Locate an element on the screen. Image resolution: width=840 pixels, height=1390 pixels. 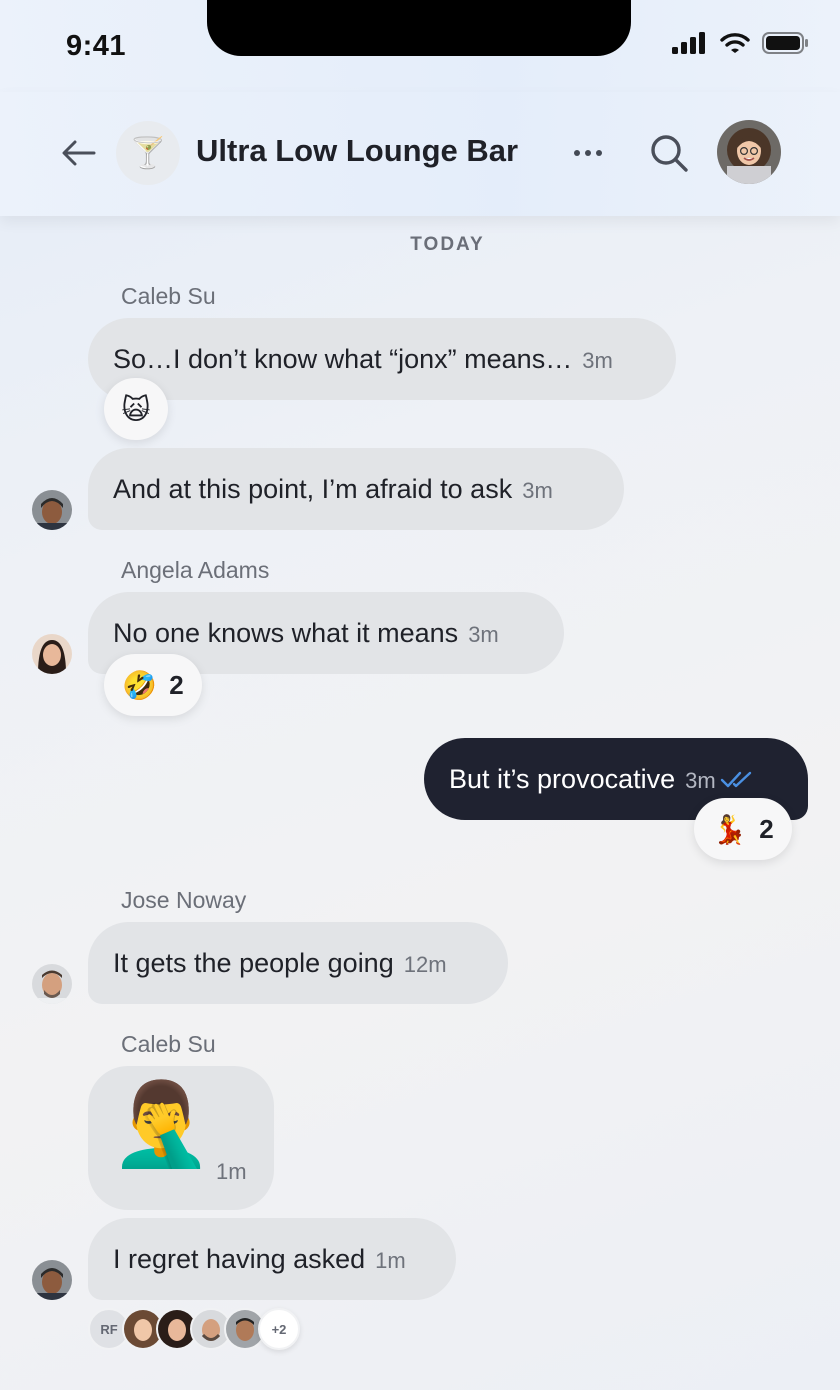
scared-cat-emoji: 🙀 is located at coordinates (136, 409).